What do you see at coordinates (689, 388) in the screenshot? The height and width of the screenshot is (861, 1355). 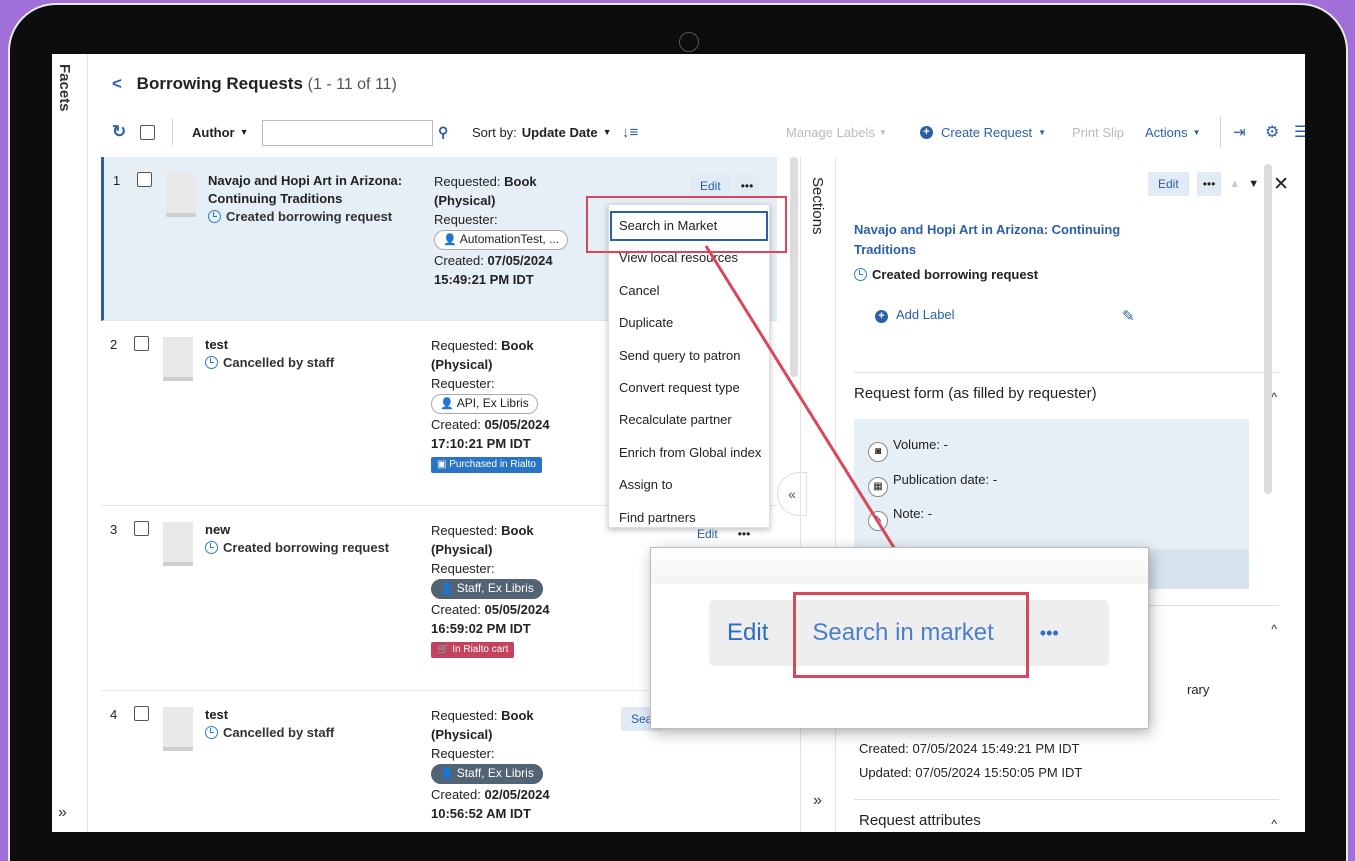 I see `menu-item-convert-request-type: Convert request type` at bounding box center [689, 388].